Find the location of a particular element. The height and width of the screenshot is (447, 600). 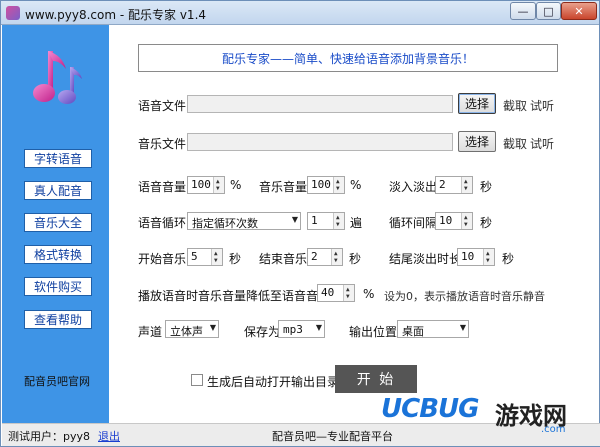

start-music-value: 5 is located at coordinates (194, 256).